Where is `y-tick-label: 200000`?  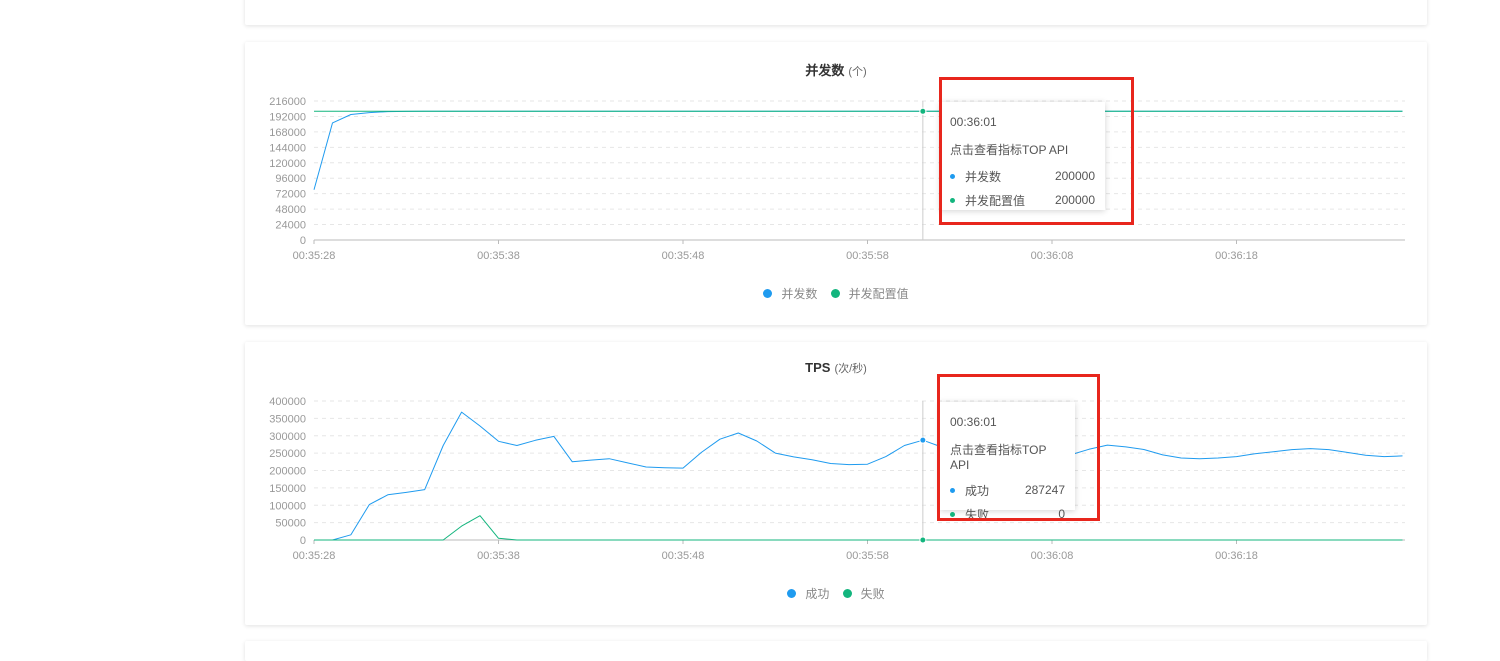 y-tick-label: 200000 is located at coordinates (287, 472).